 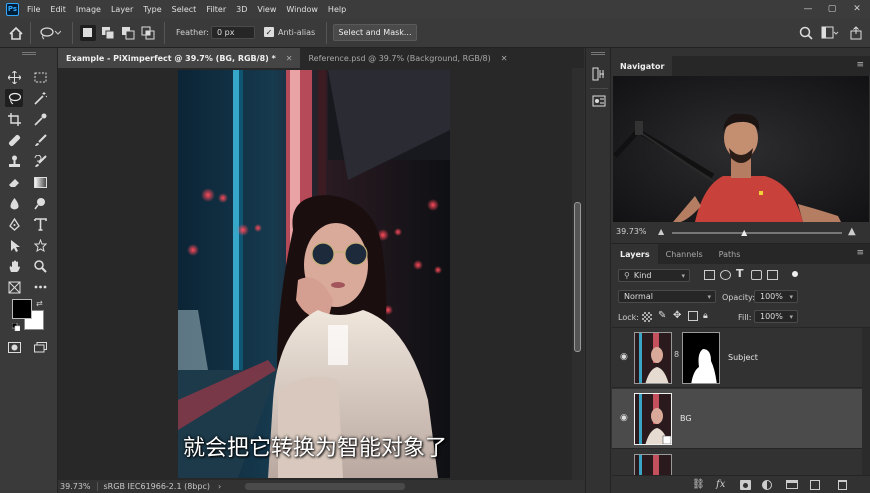 I want to click on search-icon, so click(x=806, y=33).